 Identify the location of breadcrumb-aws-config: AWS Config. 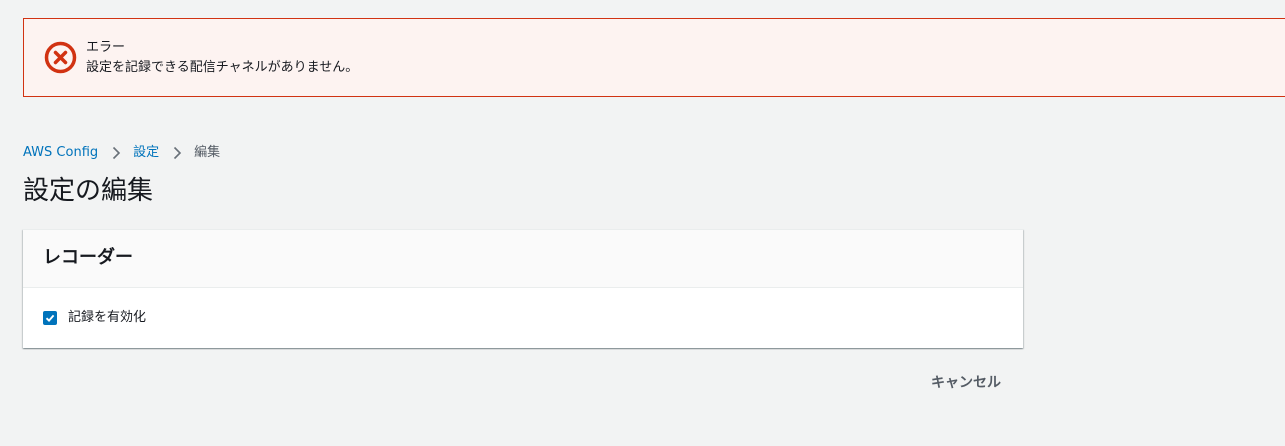
(60, 153).